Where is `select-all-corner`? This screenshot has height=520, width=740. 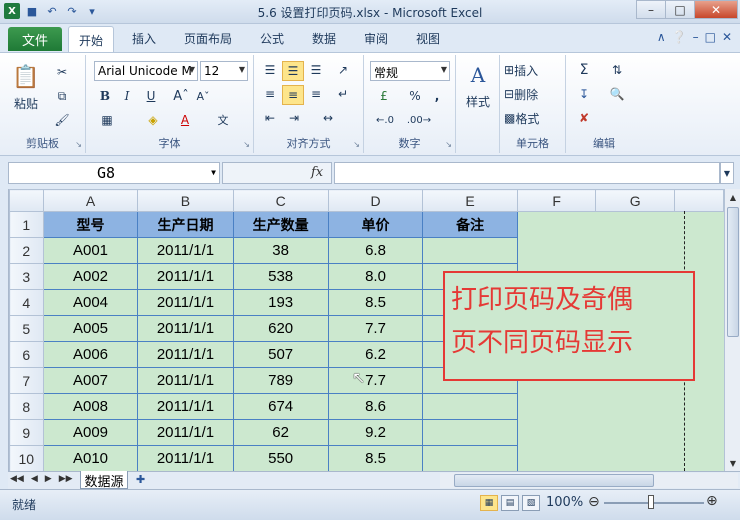 select-all-corner is located at coordinates (26, 200).